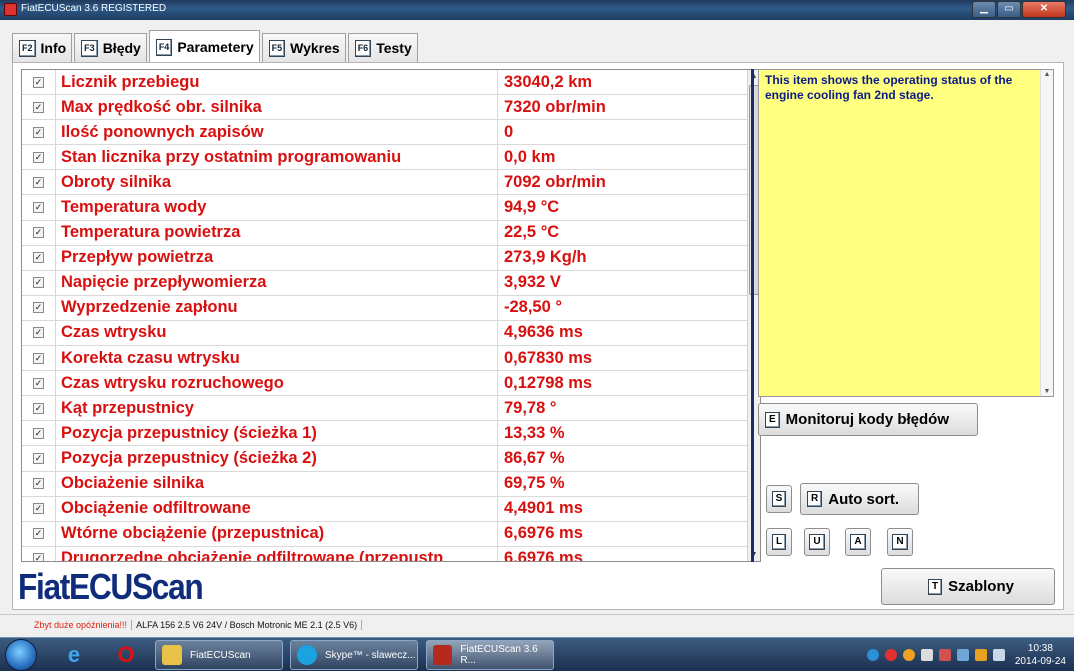 The height and width of the screenshot is (671, 1074). I want to click on parameter-row: ✓ Kąt przepustnicy 79,78 °, so click(385, 409).